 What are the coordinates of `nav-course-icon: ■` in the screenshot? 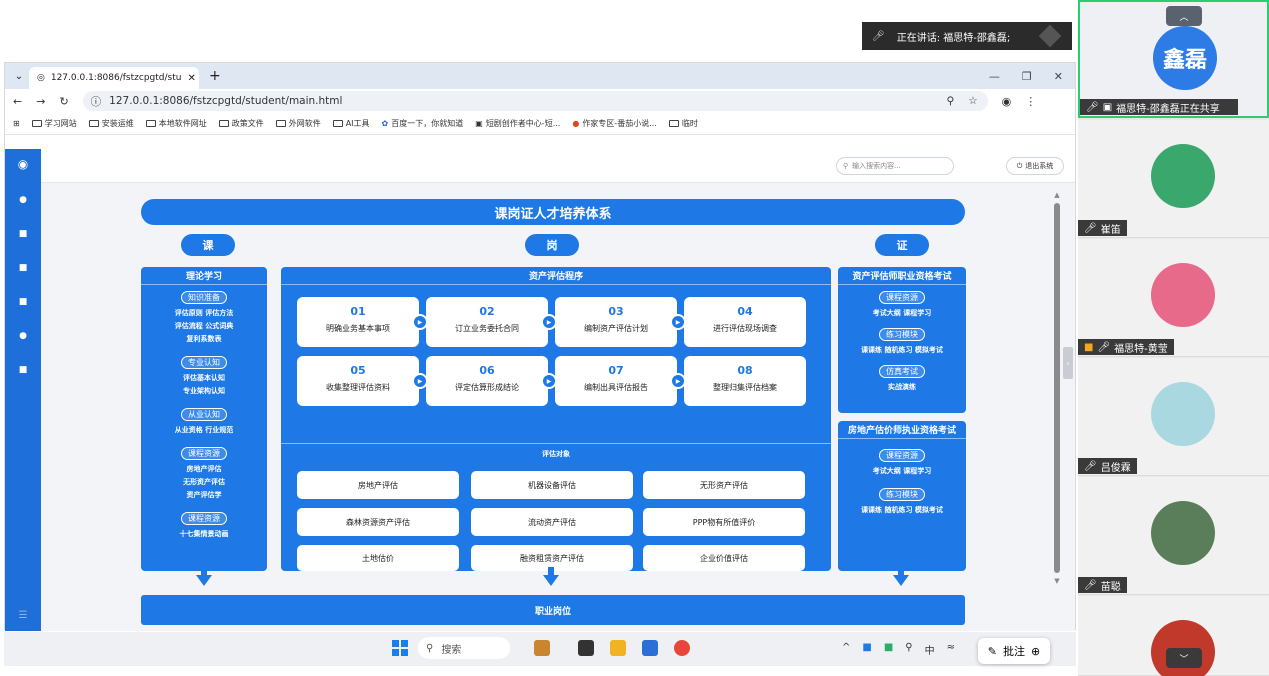 It's located at (23, 234).